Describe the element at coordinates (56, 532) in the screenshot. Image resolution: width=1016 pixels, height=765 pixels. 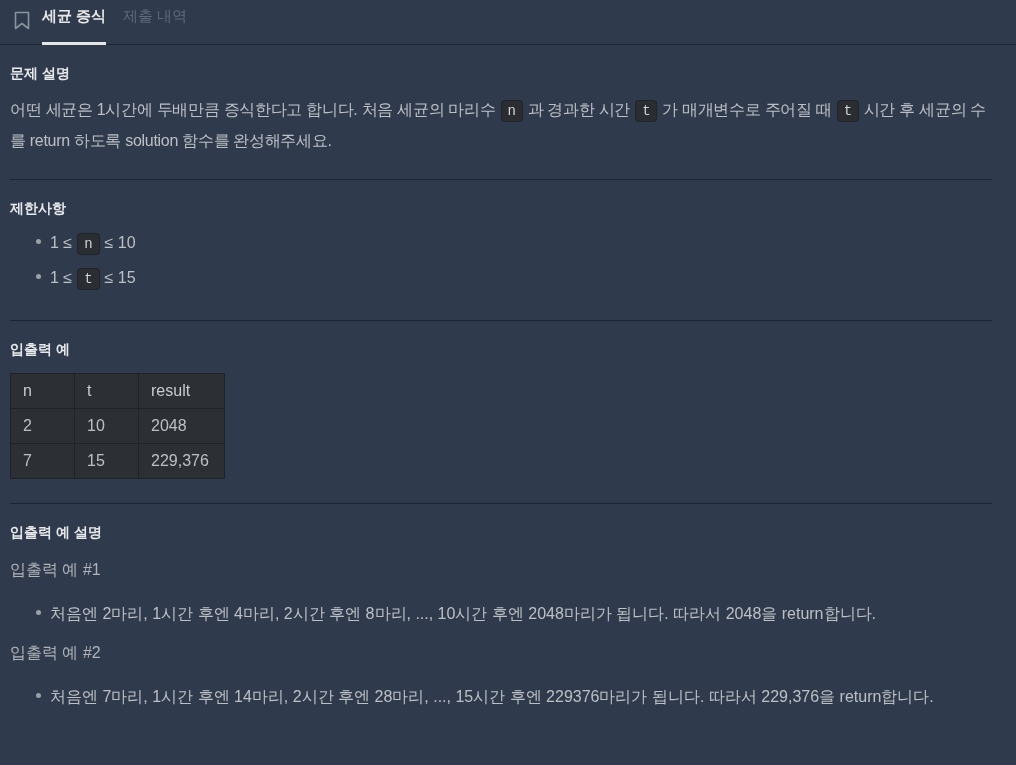
I see `section-heading: 입출력 예 설명` at that location.